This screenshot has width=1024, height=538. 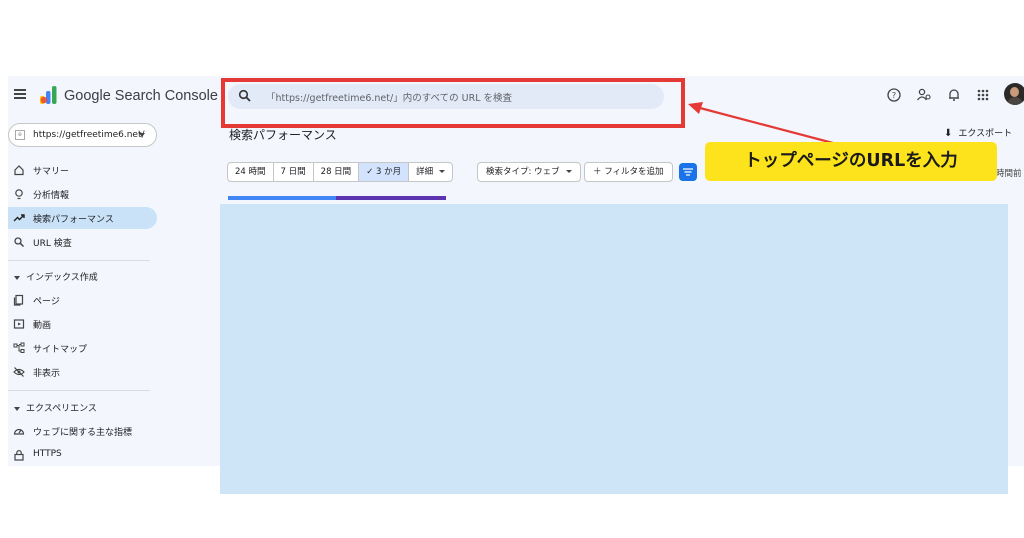 I want to click on property-selector: e https://getfreetime6.net/, so click(x=82, y=135).